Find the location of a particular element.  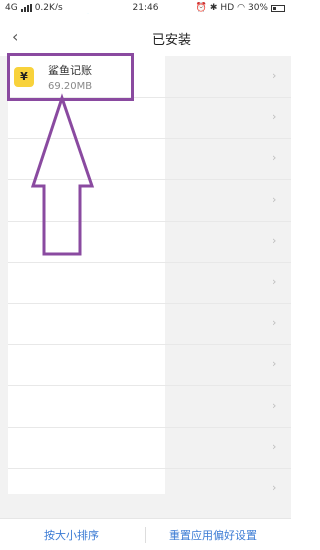

reset-app-preferences-button: 重置应用偏好设置 is located at coordinates (213, 535).